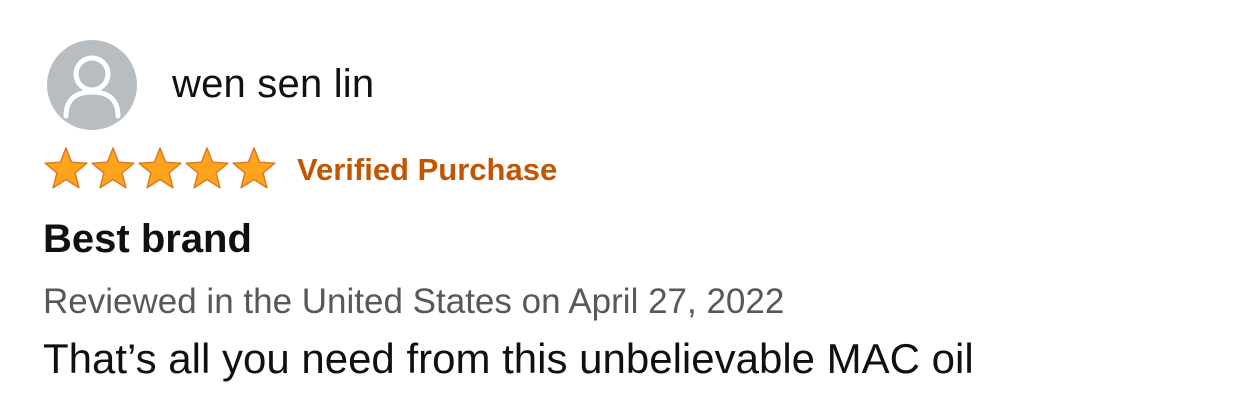 The image size is (1242, 419). I want to click on default-user-icon, so click(92, 85).